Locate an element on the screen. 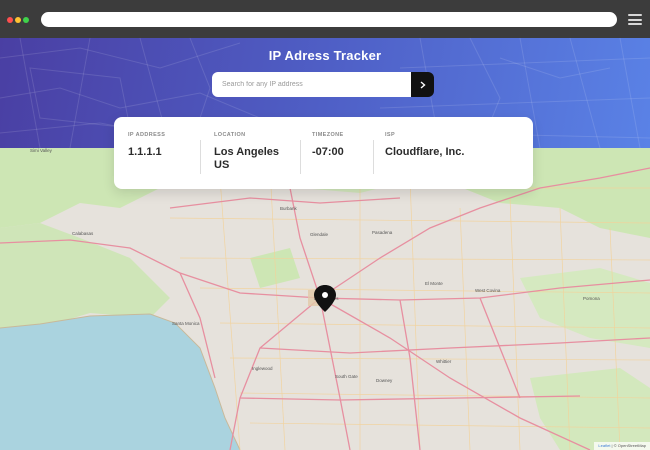  info-location: LOCATION Los Angeles US is located at coordinates (250, 160).